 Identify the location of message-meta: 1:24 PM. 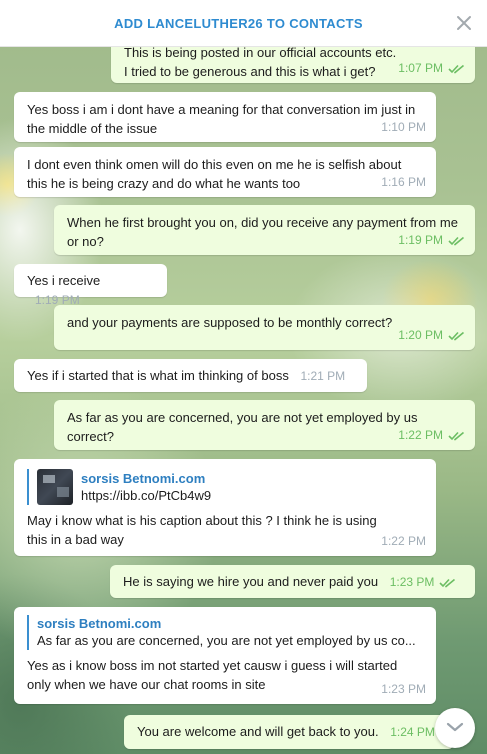
(412, 732).